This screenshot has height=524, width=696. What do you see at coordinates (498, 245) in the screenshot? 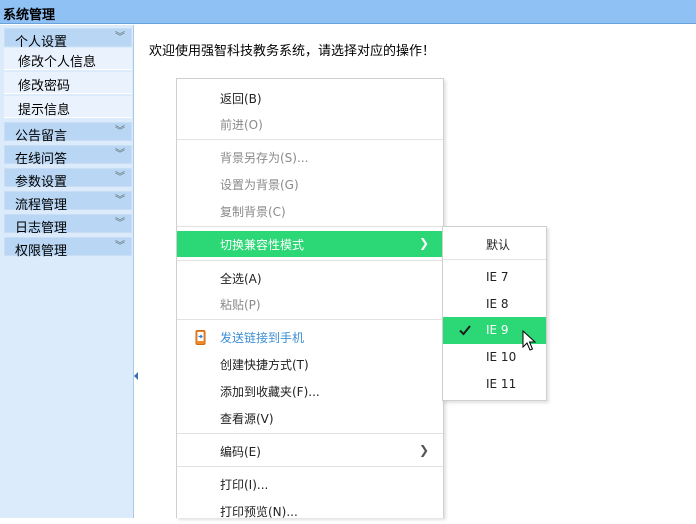
I see `submenu-item-label: 默认` at bounding box center [498, 245].